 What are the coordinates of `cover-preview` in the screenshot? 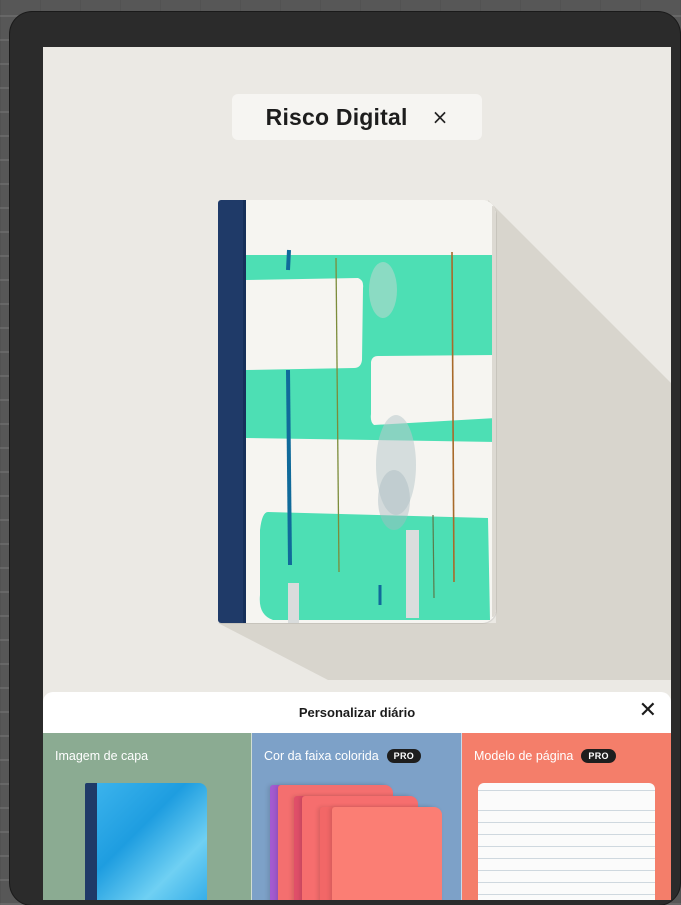 It's located at (146, 841).